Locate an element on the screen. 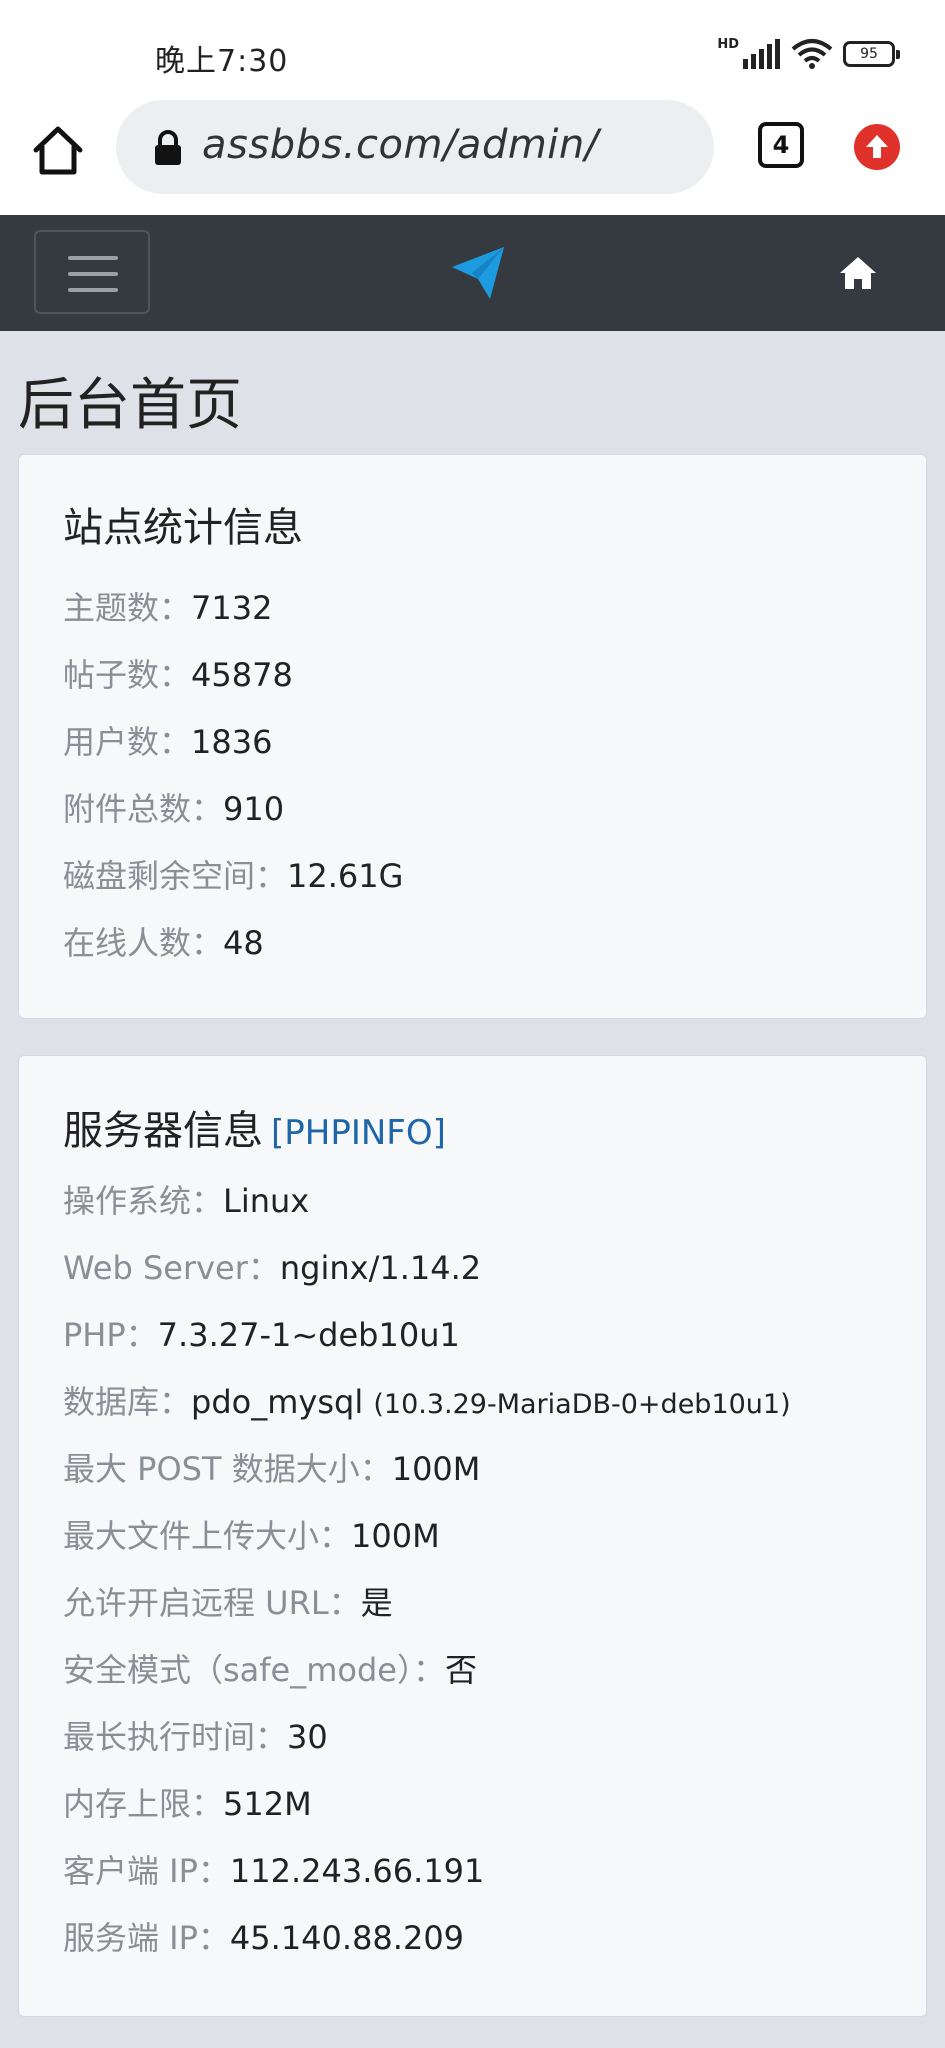 The image size is (945, 2048). status-time: 晚上7:30 is located at coordinates (222, 61).